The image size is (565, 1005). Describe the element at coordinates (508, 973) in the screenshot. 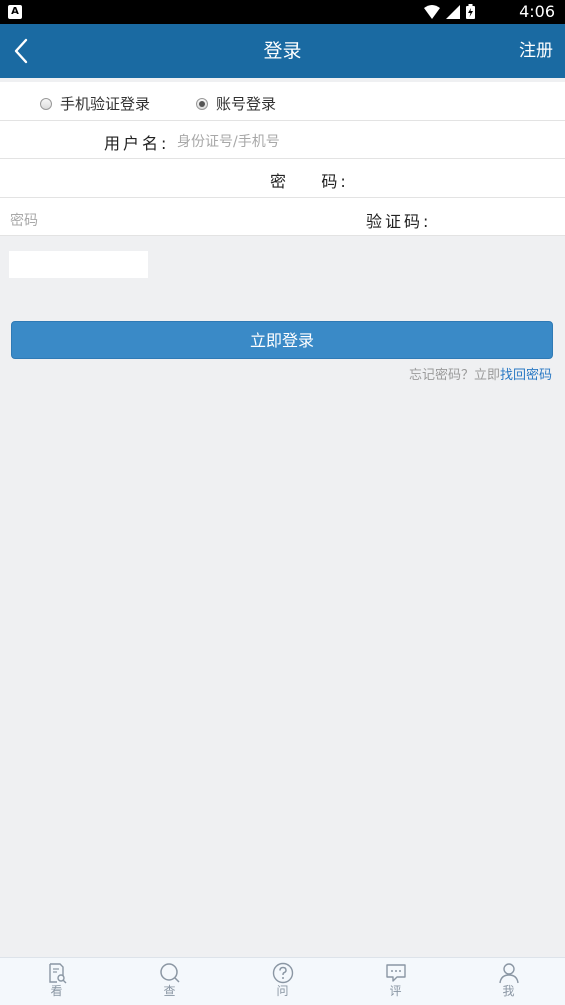

I see `user-icon` at that location.